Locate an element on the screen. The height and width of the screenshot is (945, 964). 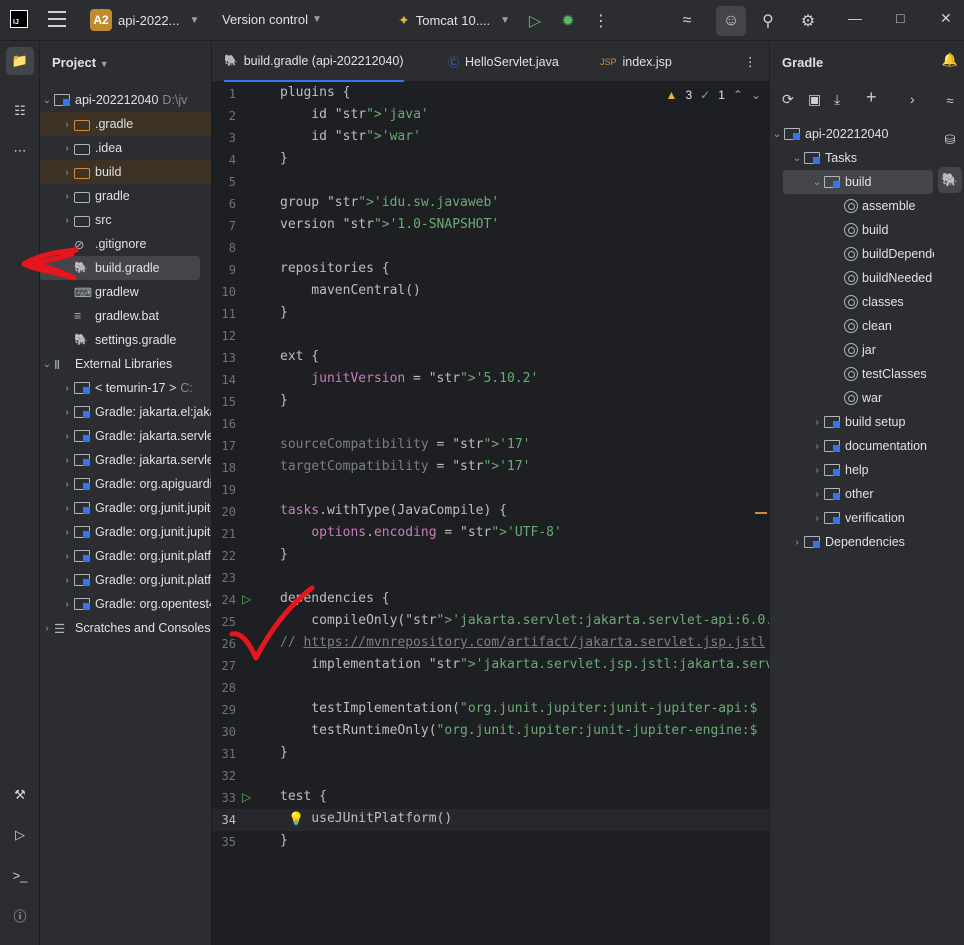
version-control-menu: Version control ▼ is located at coordinates (272, 19).